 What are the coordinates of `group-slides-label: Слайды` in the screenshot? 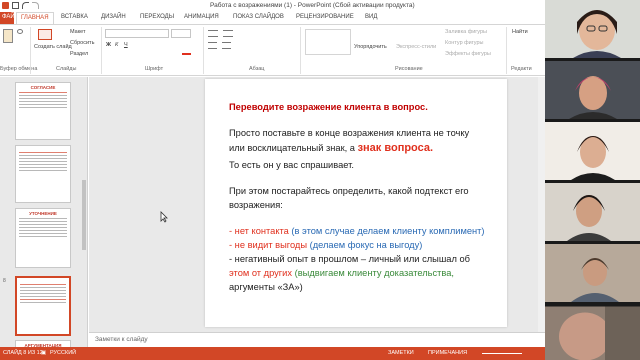 It's located at (66, 69).